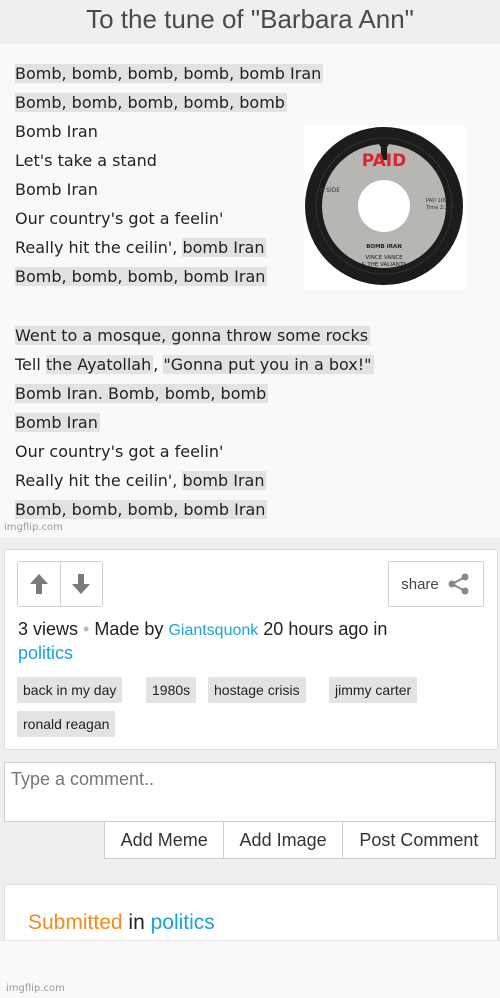 Image resolution: width=500 pixels, height=998 pixels. I want to click on record-side: A SIDE, so click(330, 190).